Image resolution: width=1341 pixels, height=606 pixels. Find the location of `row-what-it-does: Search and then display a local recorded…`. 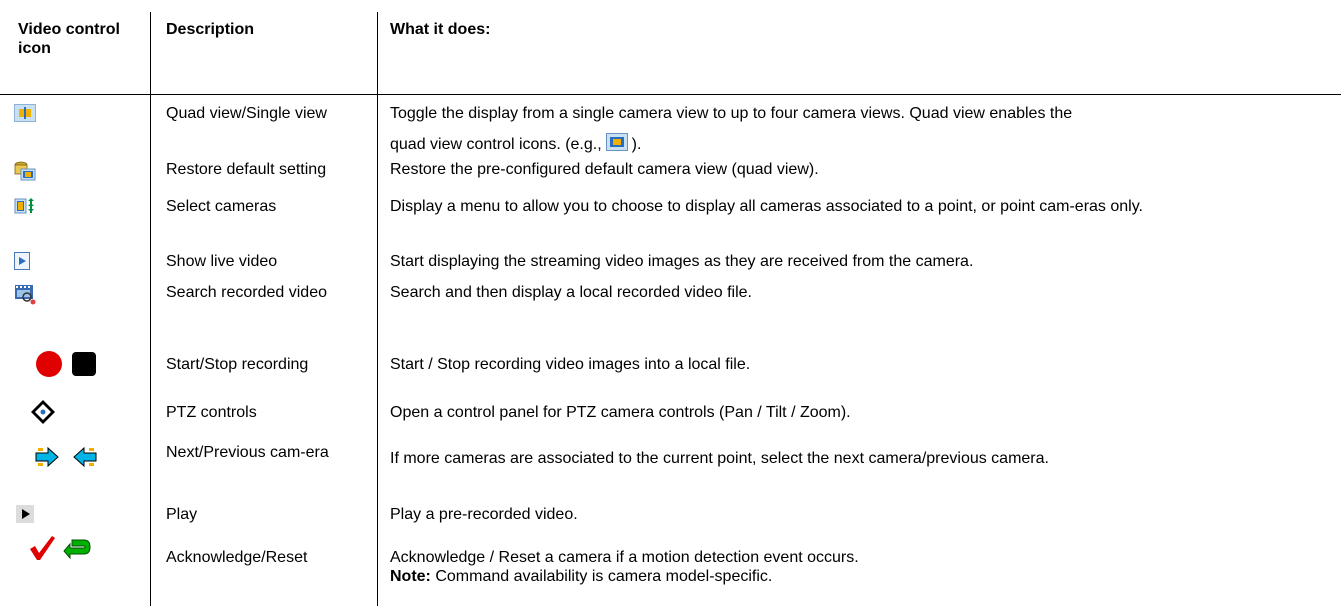

row-what-it-does: Search and then display a local recorded… is located at coordinates (571, 292).